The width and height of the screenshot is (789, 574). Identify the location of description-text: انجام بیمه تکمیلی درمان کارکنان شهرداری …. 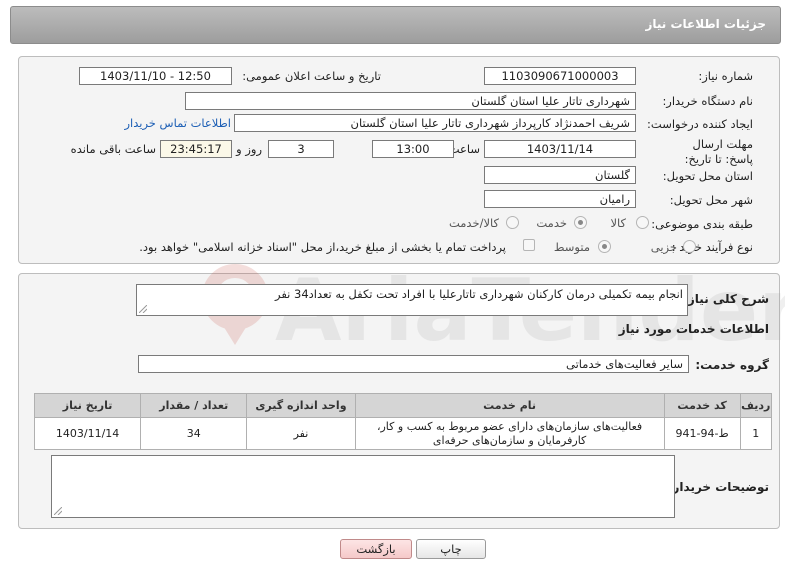
(478, 294).